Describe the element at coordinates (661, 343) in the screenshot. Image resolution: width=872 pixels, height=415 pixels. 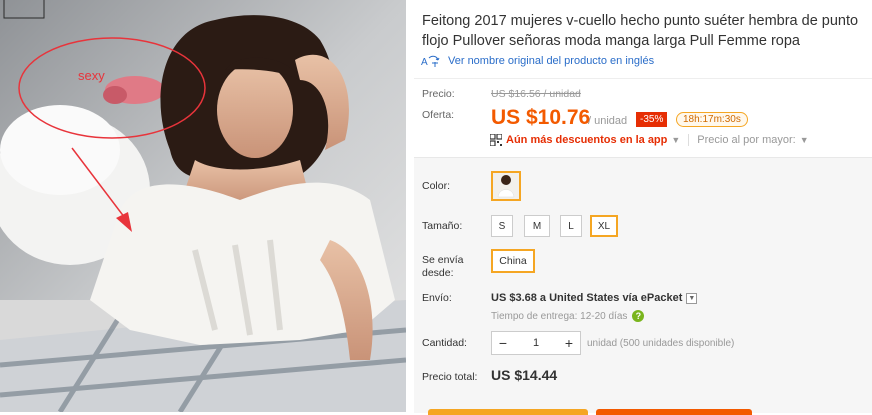
I see `stock-note: unidad (500 unidades disponible)` at that location.